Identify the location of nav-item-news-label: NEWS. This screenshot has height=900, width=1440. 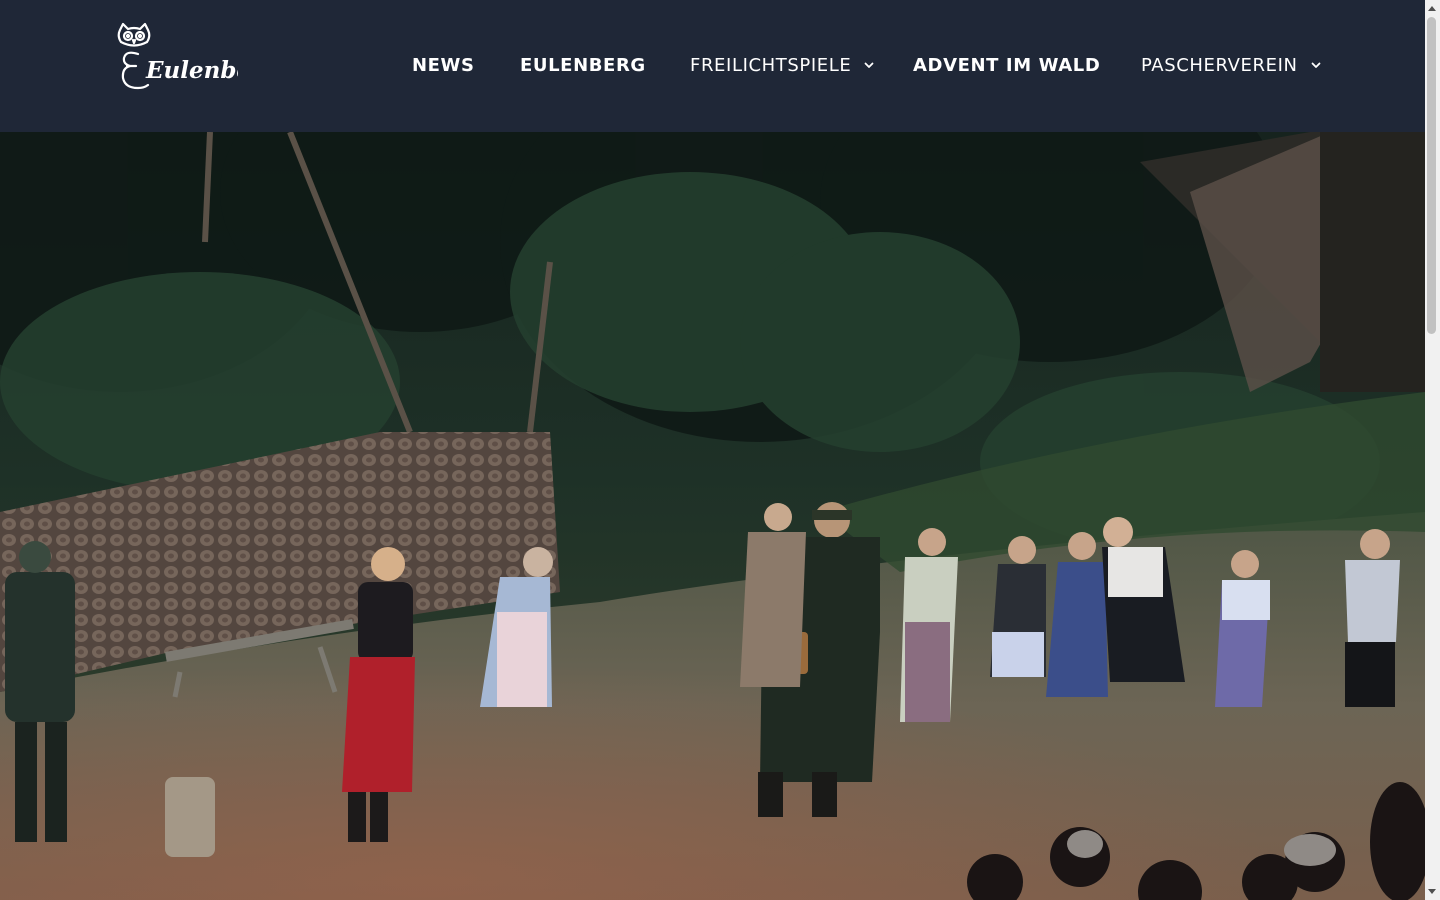
(443, 65).